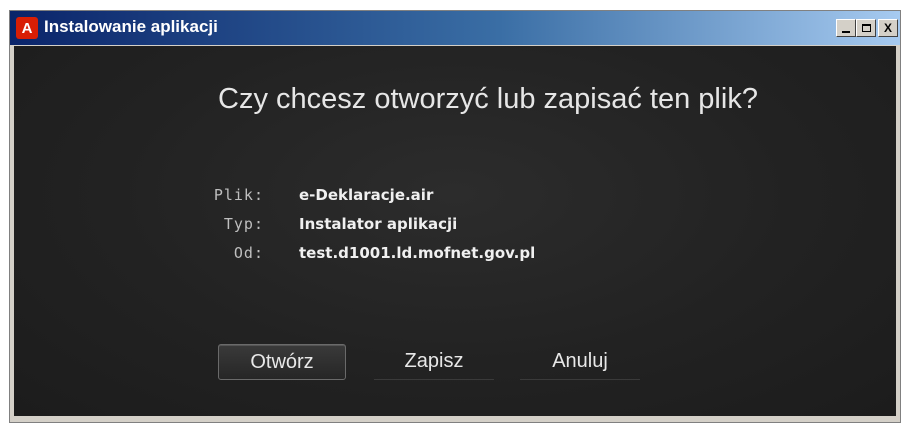  I want to click on window-title: Instalowanie aplikacji, so click(131, 26).